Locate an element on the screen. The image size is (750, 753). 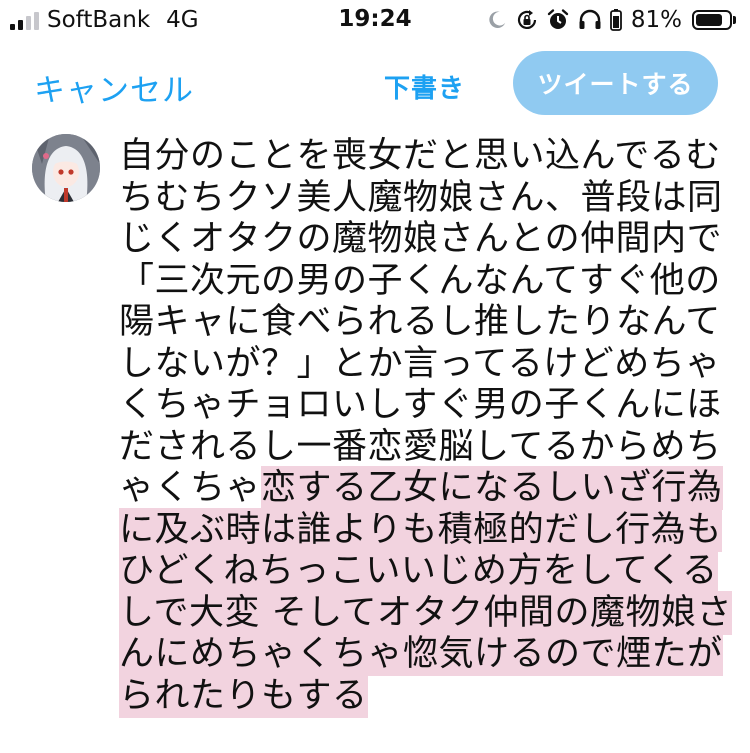
tweet-button: ツイートする is located at coordinates (615, 83).